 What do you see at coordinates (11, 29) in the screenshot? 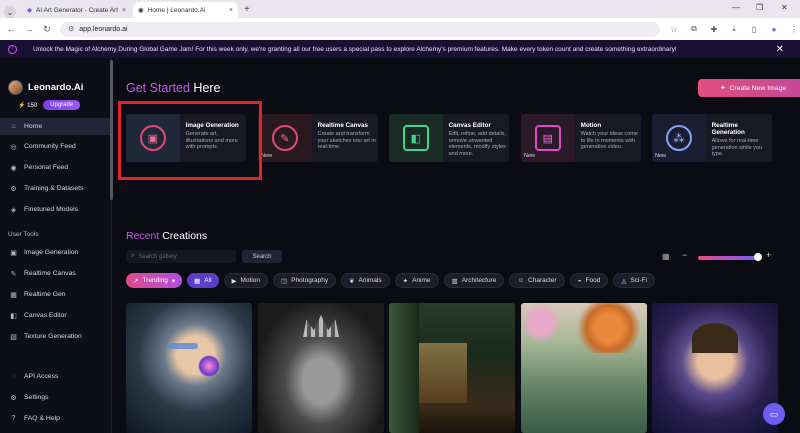
I see `back-icon: ←` at bounding box center [11, 29].